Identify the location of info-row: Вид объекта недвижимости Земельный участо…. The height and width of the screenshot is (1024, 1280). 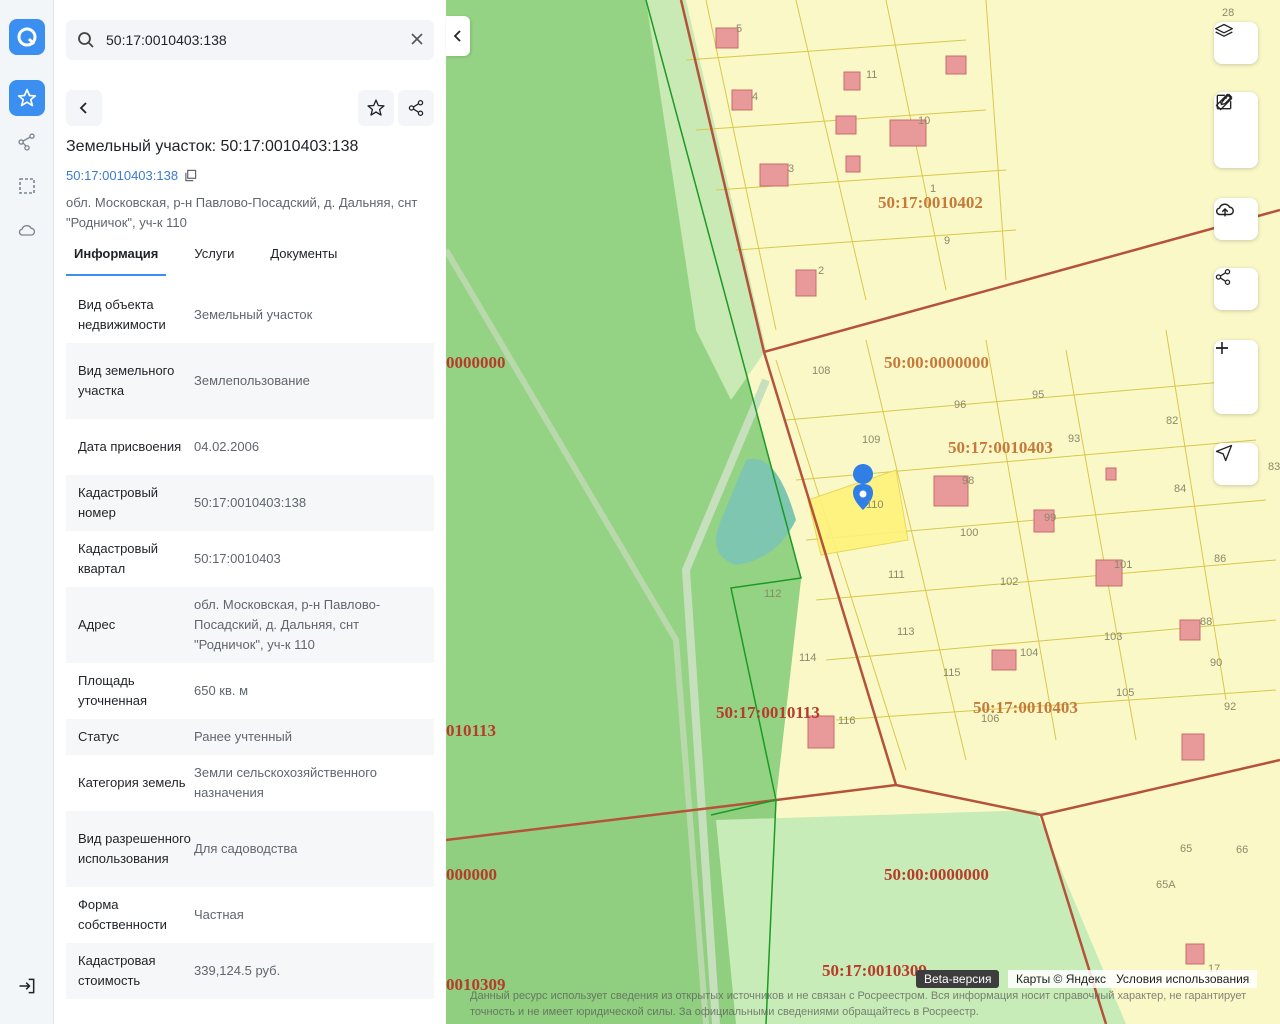
(250, 315).